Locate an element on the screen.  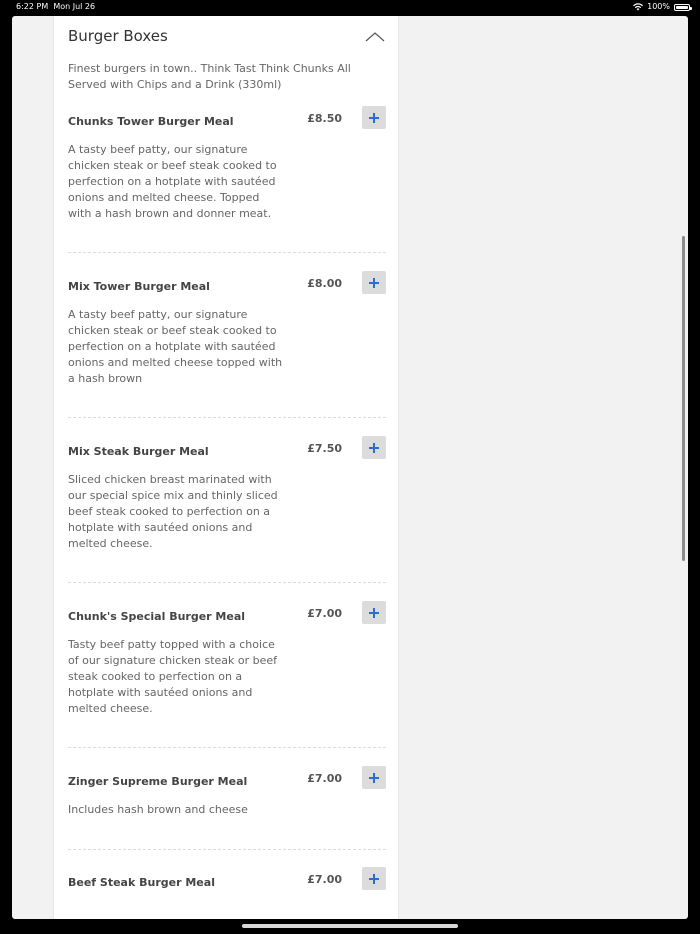
section-header: Burger Boxes is located at coordinates (227, 38).